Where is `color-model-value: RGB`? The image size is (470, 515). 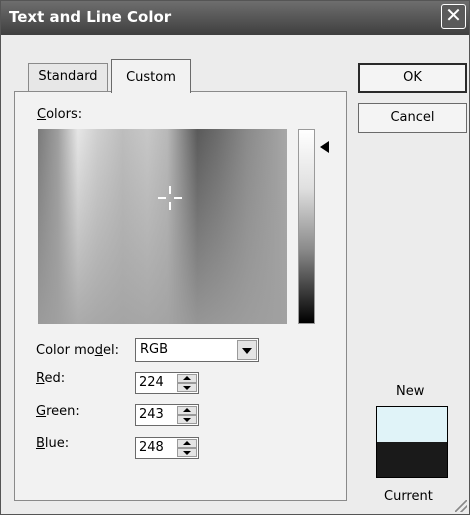 color-model-value: RGB is located at coordinates (154, 349).